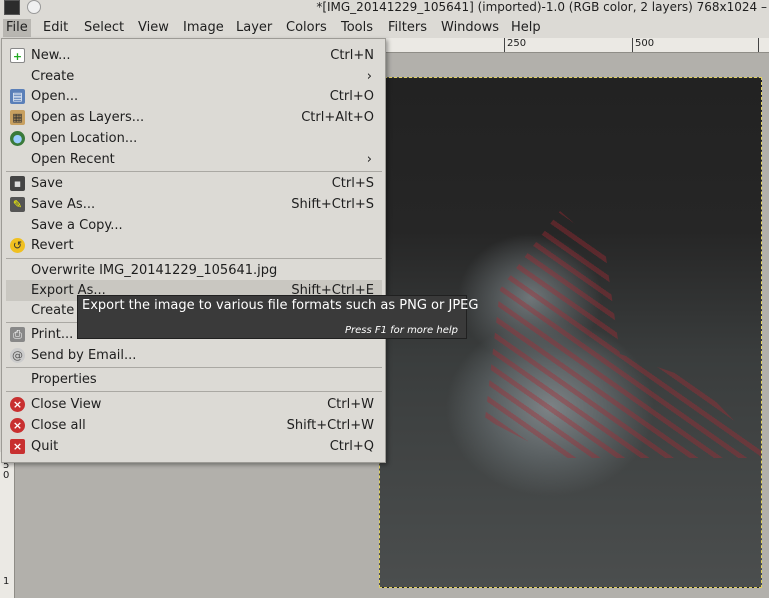 Image resolution: width=769 pixels, height=598 pixels. Describe the element at coordinates (194, 76) in the screenshot. I see `menu-item-create: Create ›` at that location.